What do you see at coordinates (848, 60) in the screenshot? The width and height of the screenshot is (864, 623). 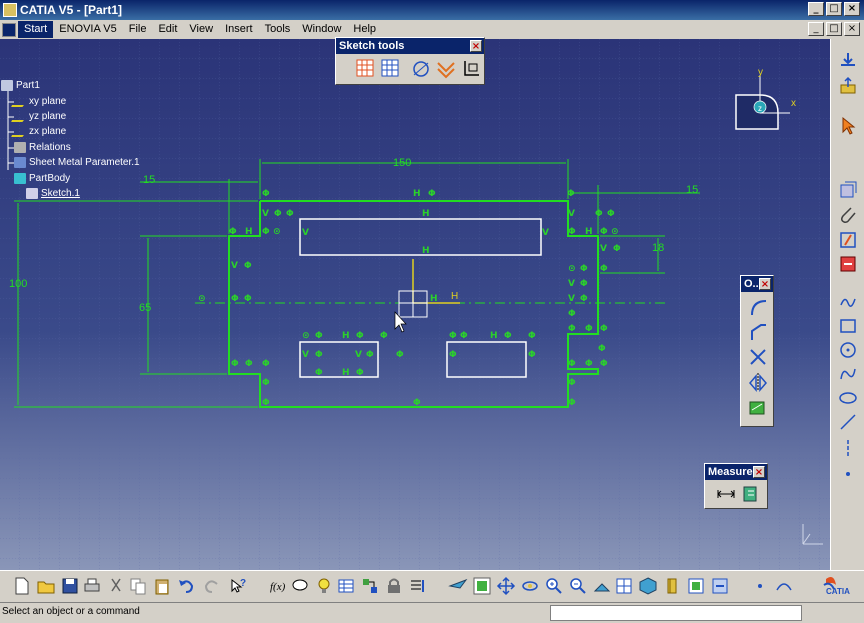 I see `exit-workbench-icon` at bounding box center [848, 60].